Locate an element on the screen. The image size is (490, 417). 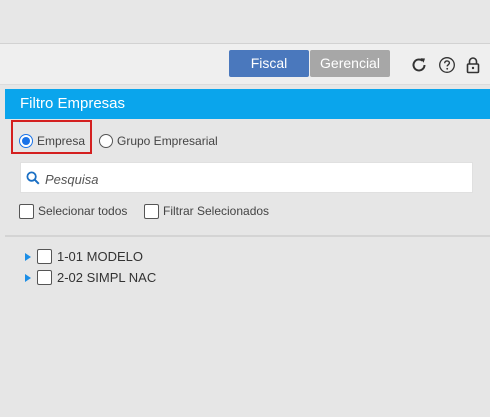
radio-empresa: Empresa is located at coordinates (52, 141).